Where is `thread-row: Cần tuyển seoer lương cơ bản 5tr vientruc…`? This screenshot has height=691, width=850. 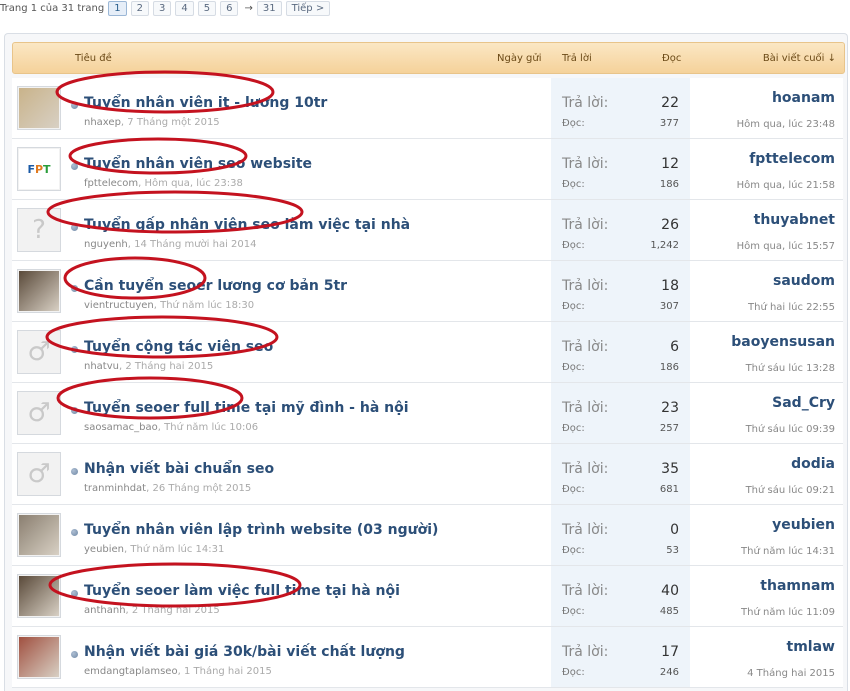 thread-row: Cần tuyển seoer lương cơ bản 5tr vientruc… is located at coordinates (427, 291).